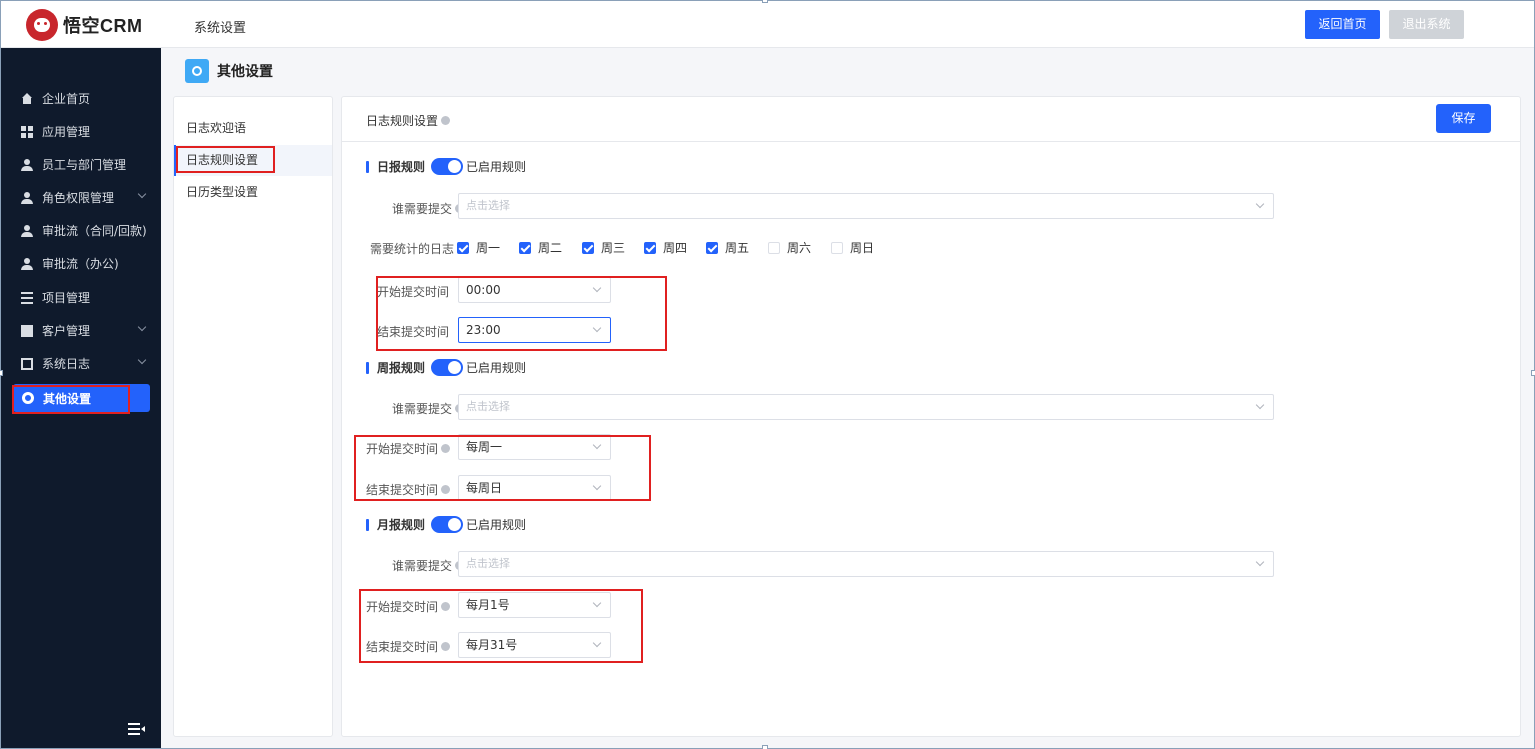 This screenshot has height=749, width=1535. What do you see at coordinates (81, 297) in the screenshot?
I see `sidebar-item-projects: 项目管理` at bounding box center [81, 297].